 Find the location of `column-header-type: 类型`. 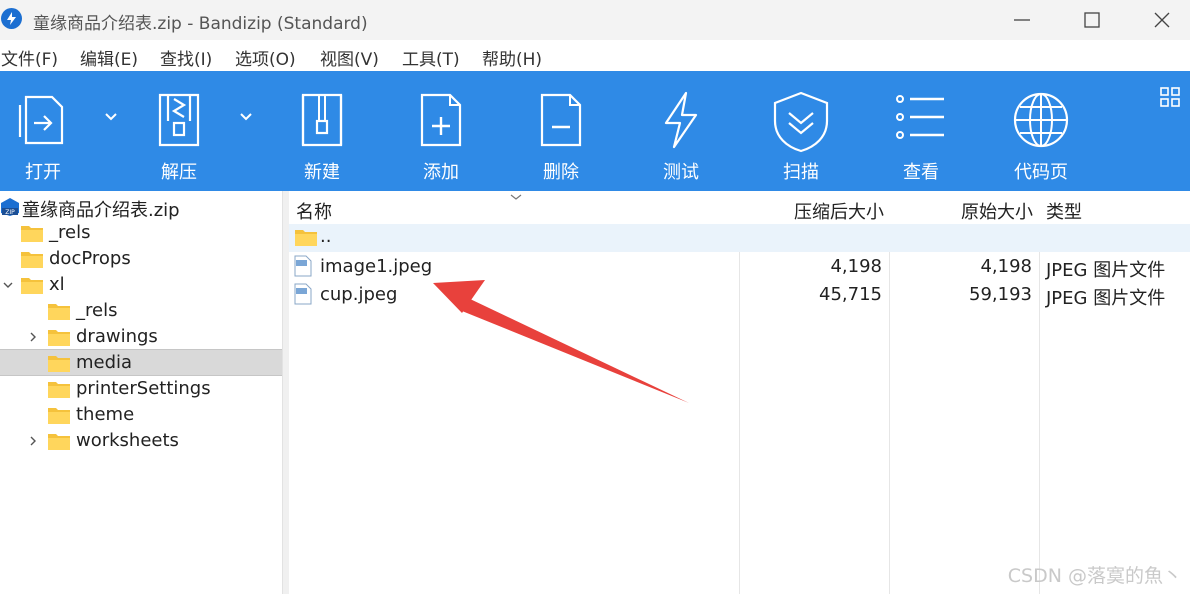

column-header-type: 类型 is located at coordinates (1064, 211).